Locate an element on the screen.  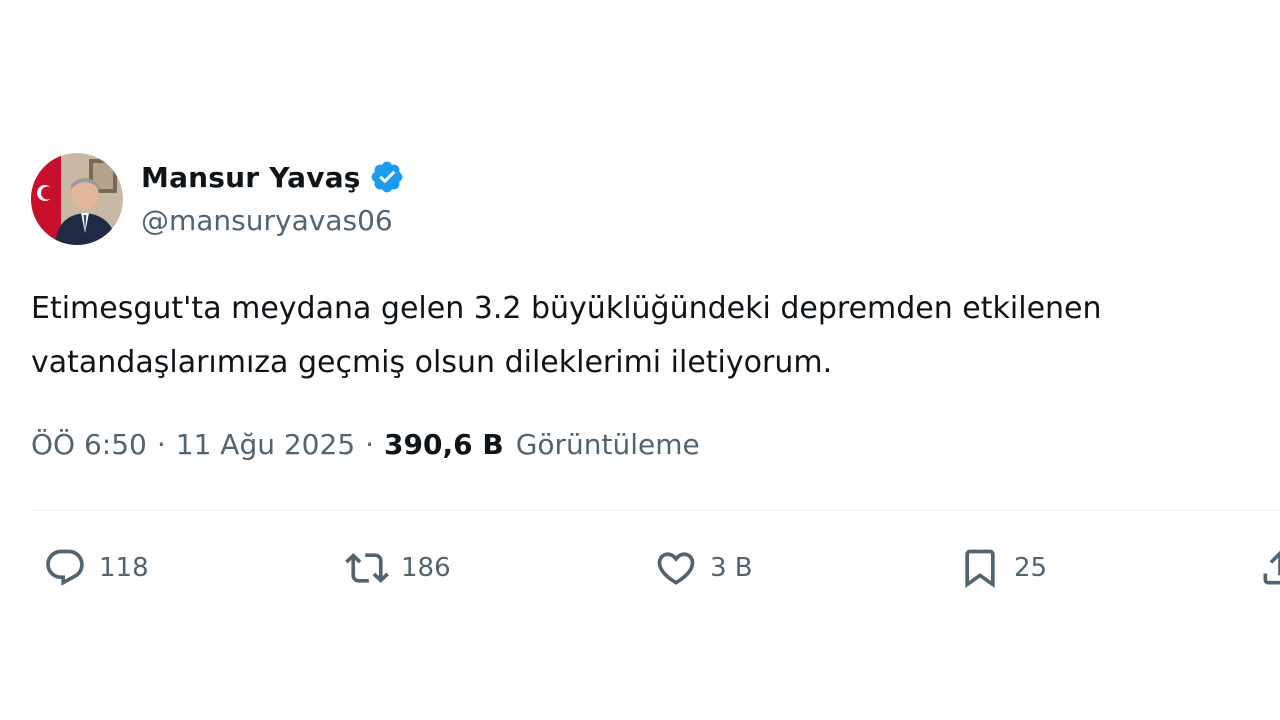
verified-badge-icon is located at coordinates (387, 177).